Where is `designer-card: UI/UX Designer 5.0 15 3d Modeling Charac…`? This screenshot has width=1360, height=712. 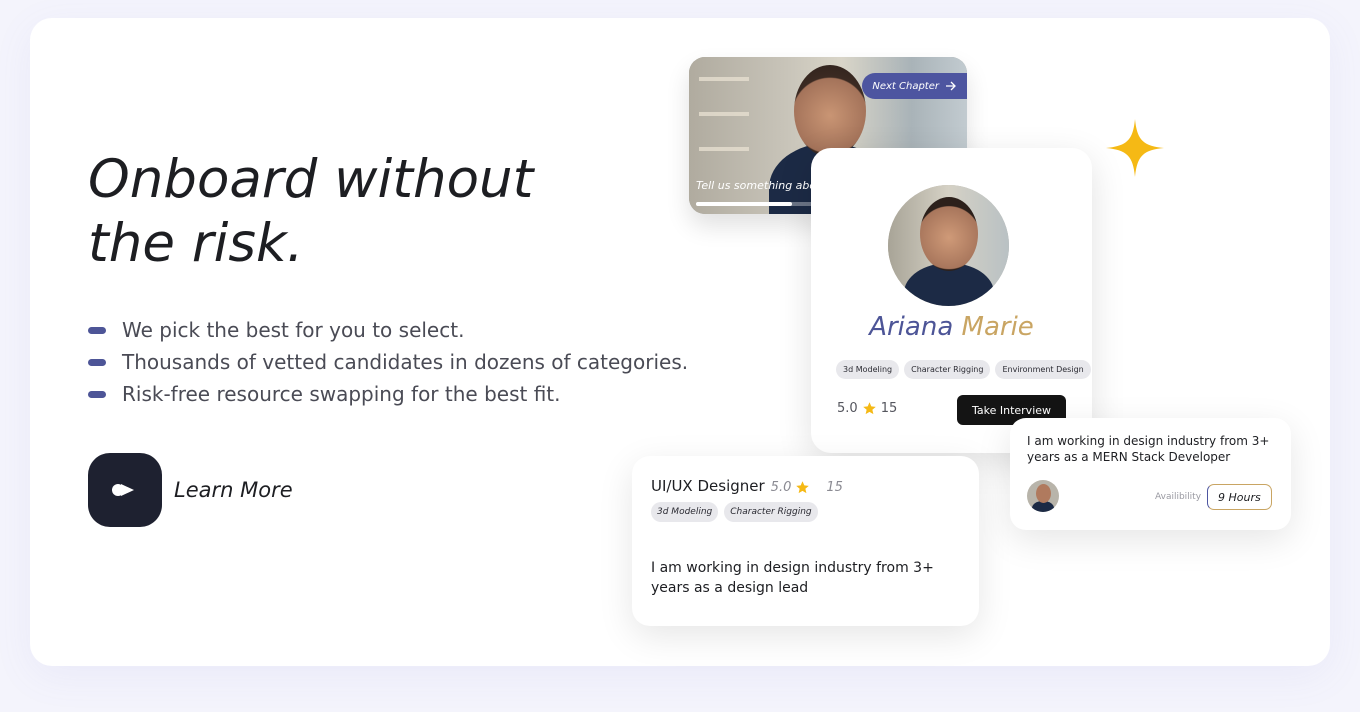 designer-card: UI/UX Designer 5.0 15 3d Modeling Charac… is located at coordinates (805, 541).